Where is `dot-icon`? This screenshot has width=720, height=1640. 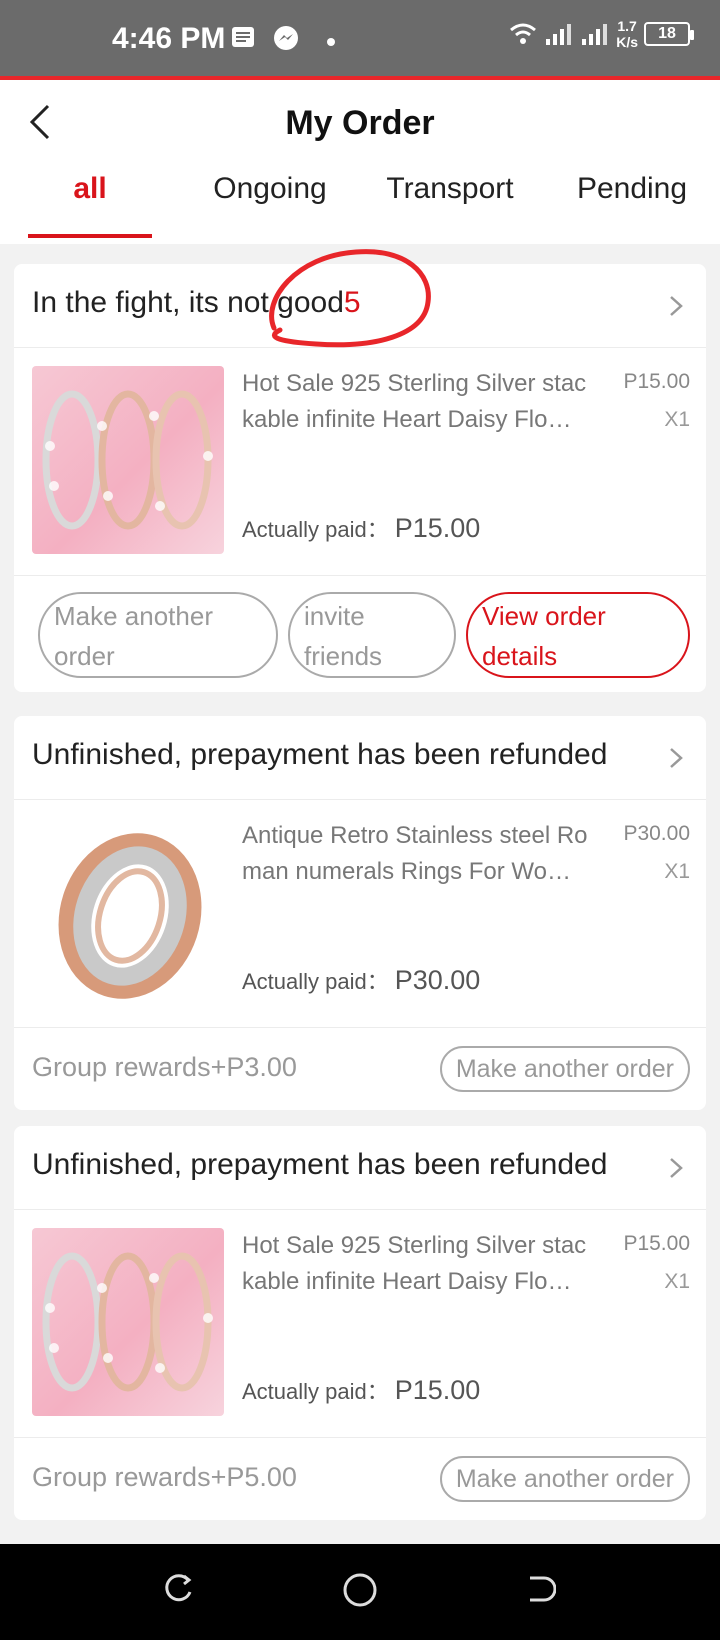
dot-icon is located at coordinates (331, 43).